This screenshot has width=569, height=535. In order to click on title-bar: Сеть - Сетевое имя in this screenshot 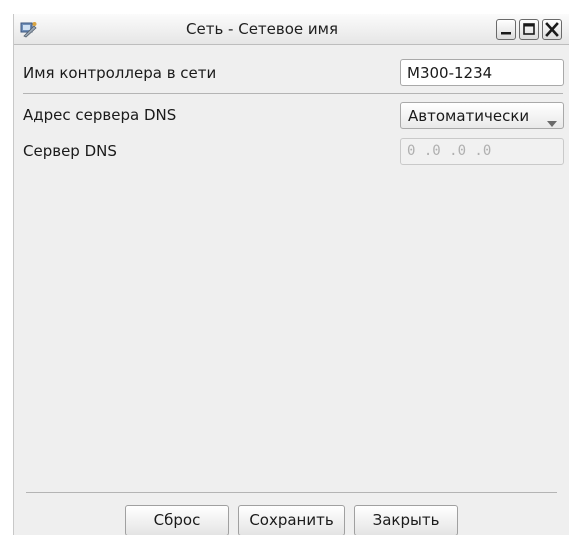, I will do `click(291, 29)`.